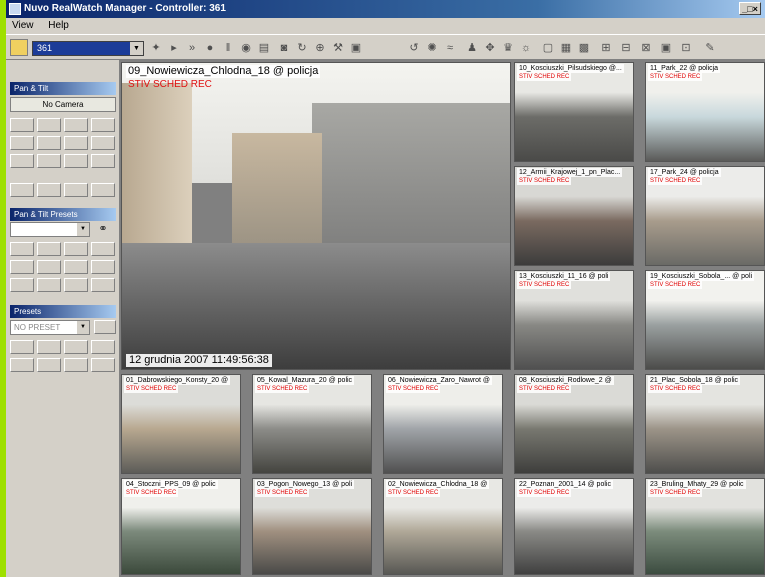 This screenshot has height=577, width=765. Describe the element at coordinates (705, 424) in the screenshot. I see `camera-tile: 21_Plac_Sobola_18 @ polic STIV SCHED REC` at that location.